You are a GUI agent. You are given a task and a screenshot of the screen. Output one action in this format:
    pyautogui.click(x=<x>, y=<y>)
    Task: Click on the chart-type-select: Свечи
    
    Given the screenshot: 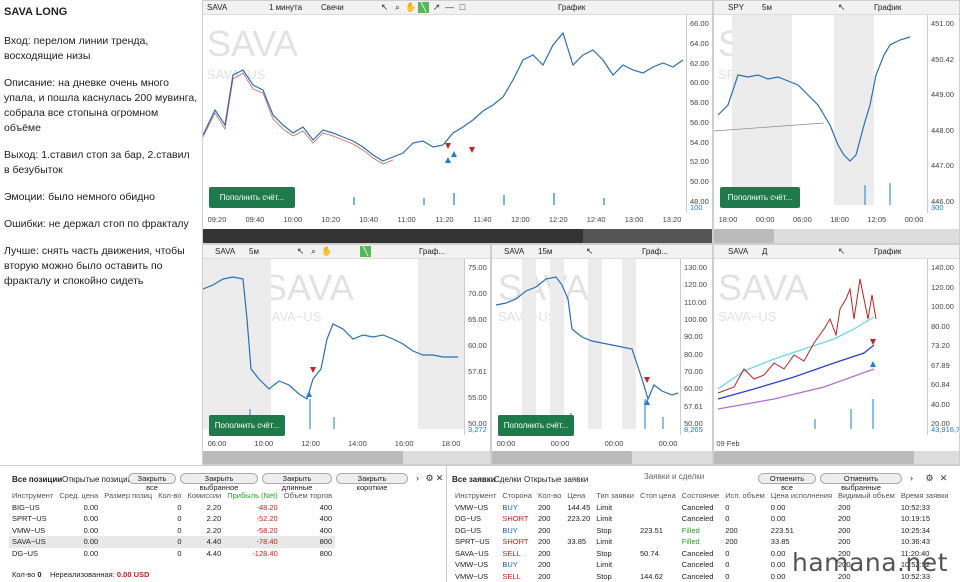 What is the action you would take?
    pyautogui.click(x=332, y=7)
    